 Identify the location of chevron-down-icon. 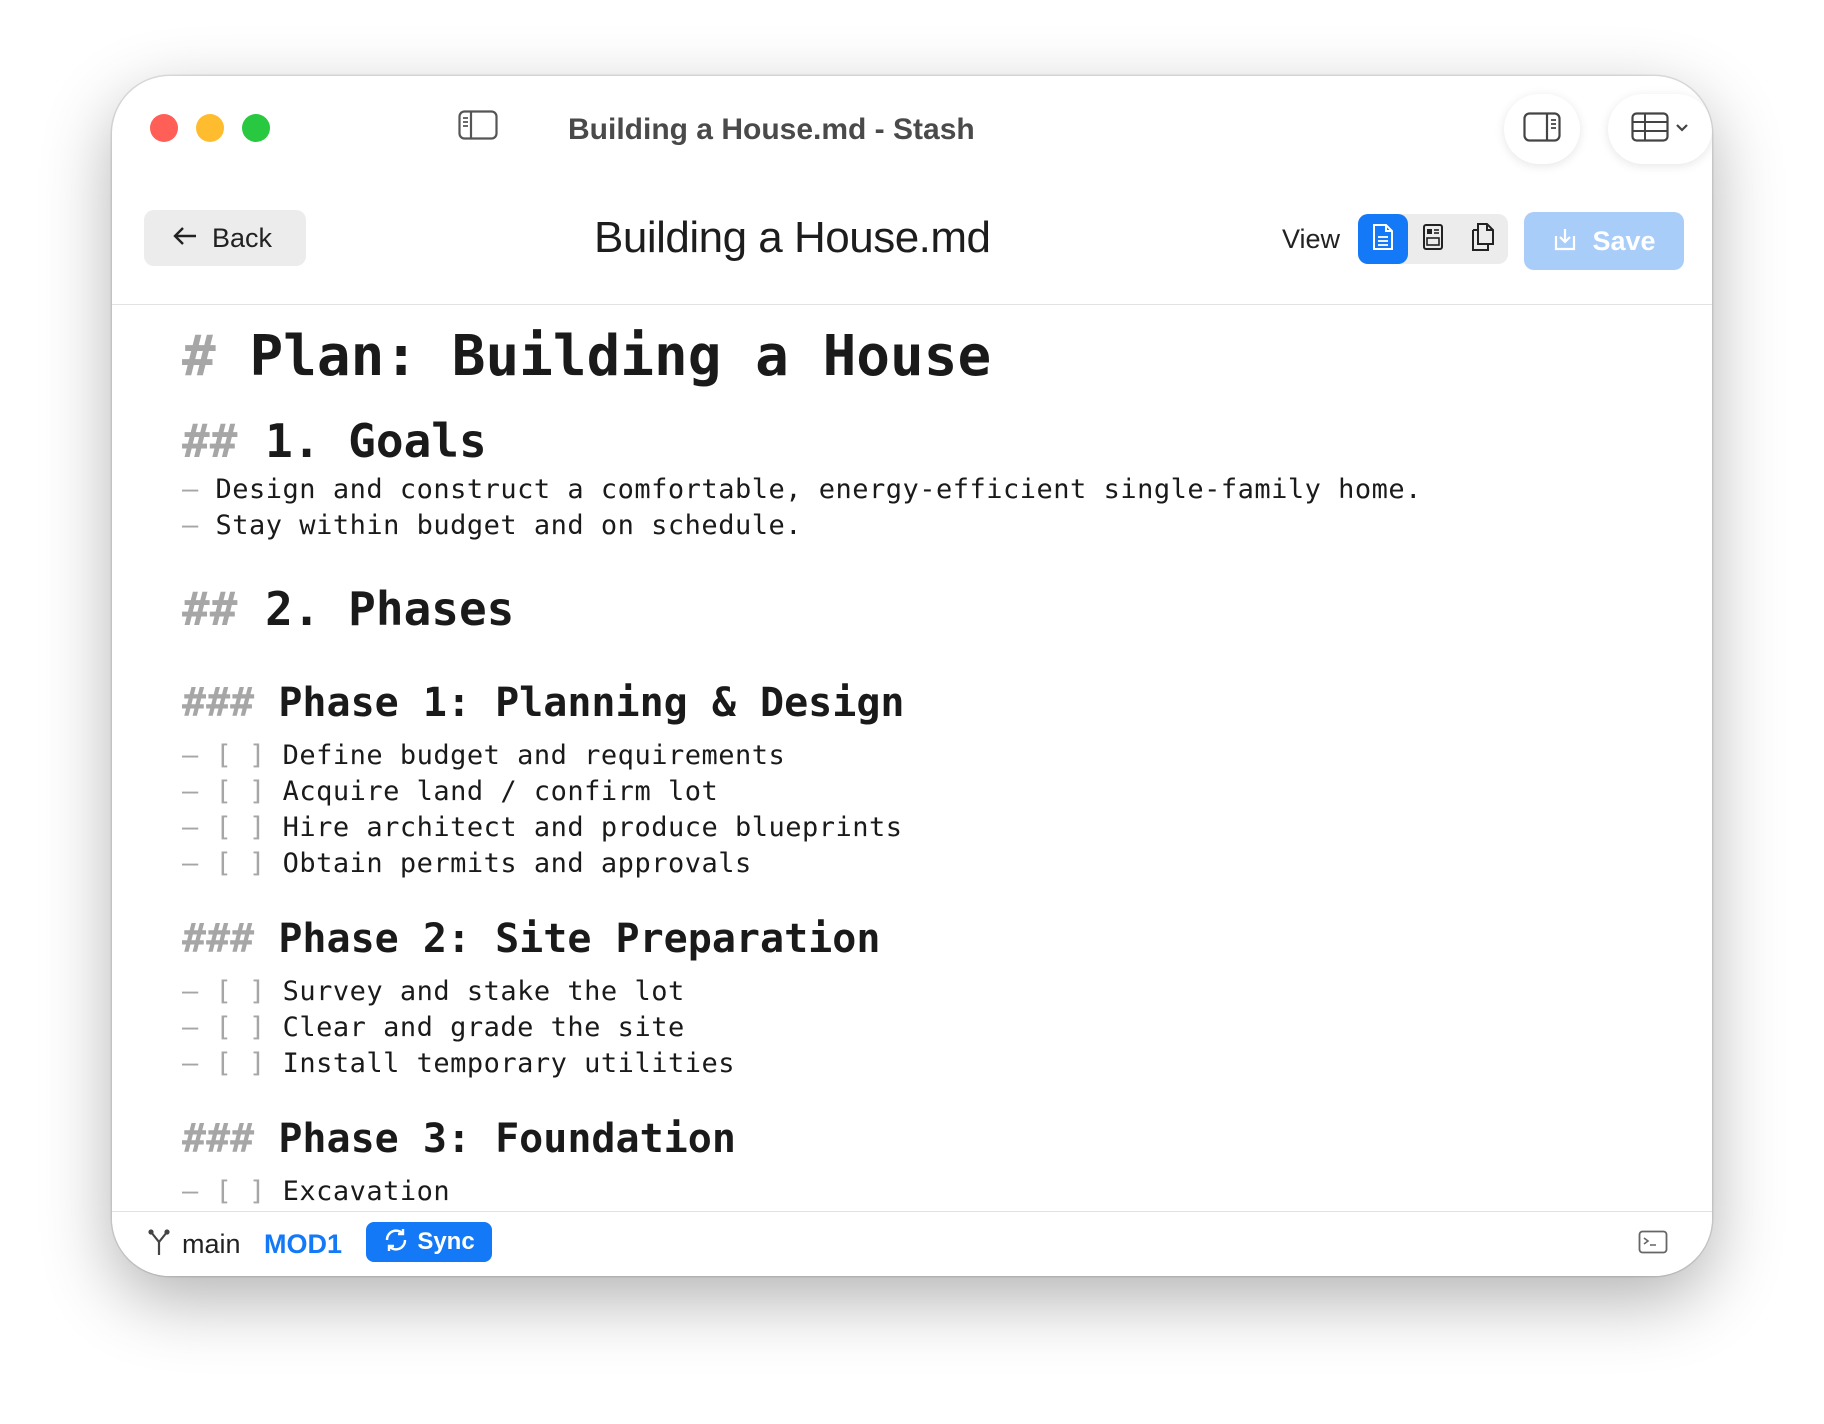
(1682, 129).